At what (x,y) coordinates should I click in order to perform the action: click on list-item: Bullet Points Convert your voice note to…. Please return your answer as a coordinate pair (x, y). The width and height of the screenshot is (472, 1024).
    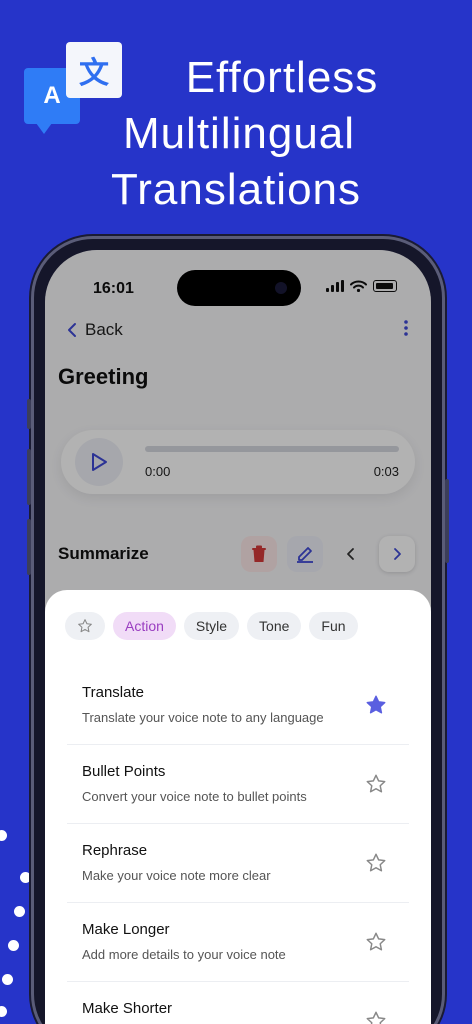
    Looking at the image, I should click on (238, 784).